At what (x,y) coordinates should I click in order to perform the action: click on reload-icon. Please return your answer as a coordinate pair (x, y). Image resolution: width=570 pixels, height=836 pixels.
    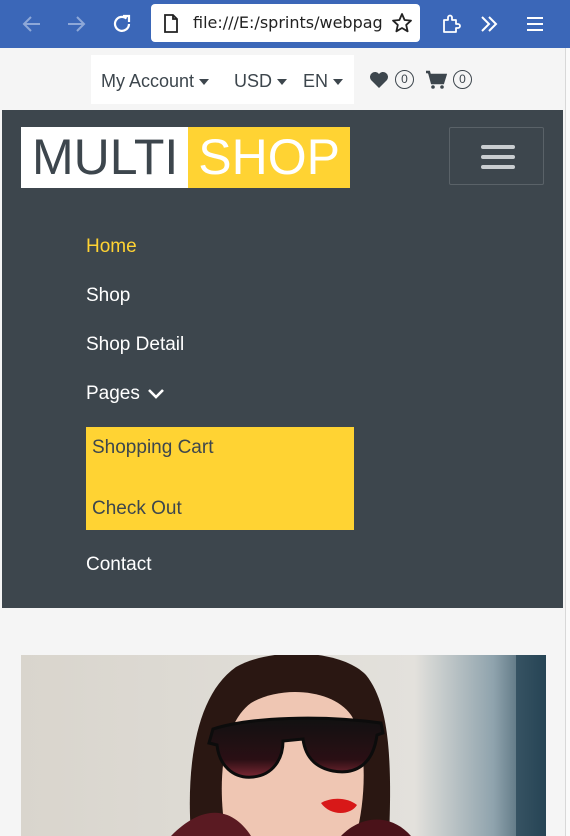
    Looking at the image, I should click on (122, 23).